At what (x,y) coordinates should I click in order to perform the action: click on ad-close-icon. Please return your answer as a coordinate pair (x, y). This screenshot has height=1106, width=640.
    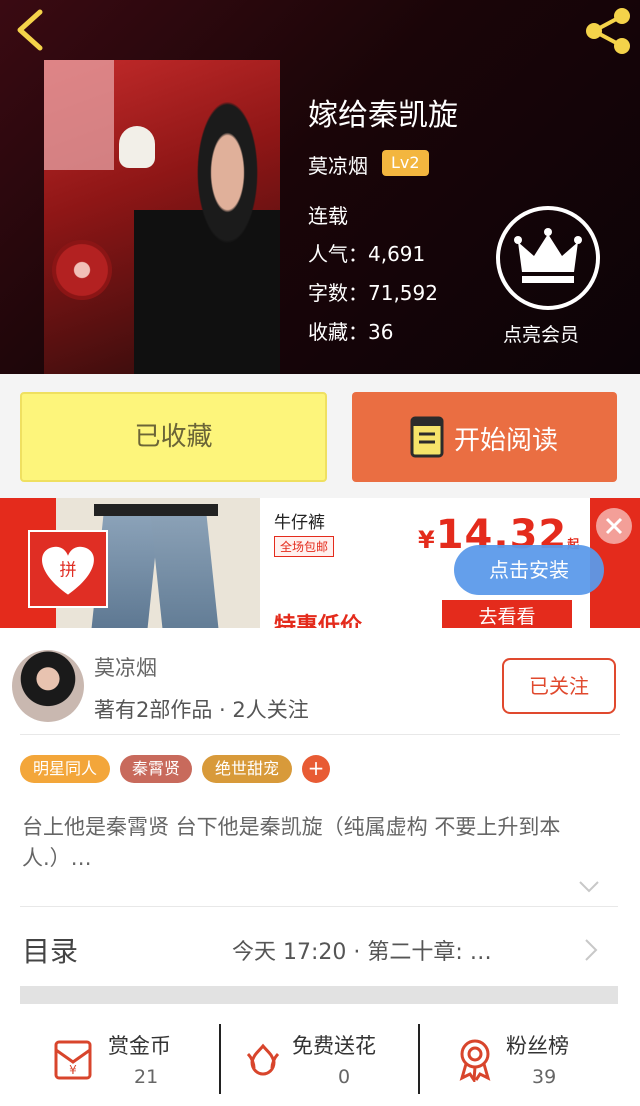
    Looking at the image, I should click on (614, 526).